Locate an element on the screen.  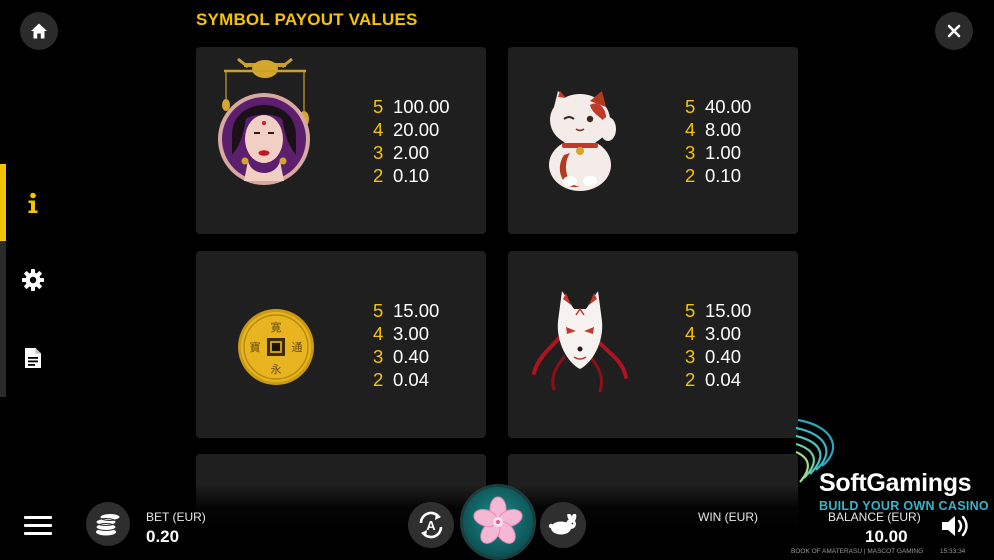
coin-glyph-bottom: 永 is located at coordinates (276, 369).